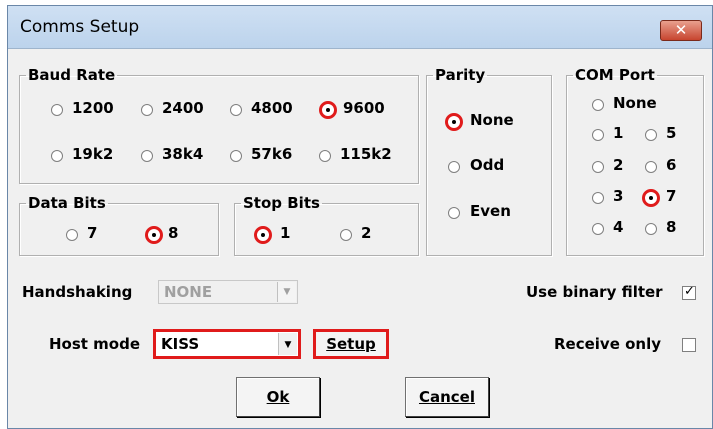 The width and height of the screenshot is (713, 429). I want to click on ok-button: Ok, so click(278, 397).